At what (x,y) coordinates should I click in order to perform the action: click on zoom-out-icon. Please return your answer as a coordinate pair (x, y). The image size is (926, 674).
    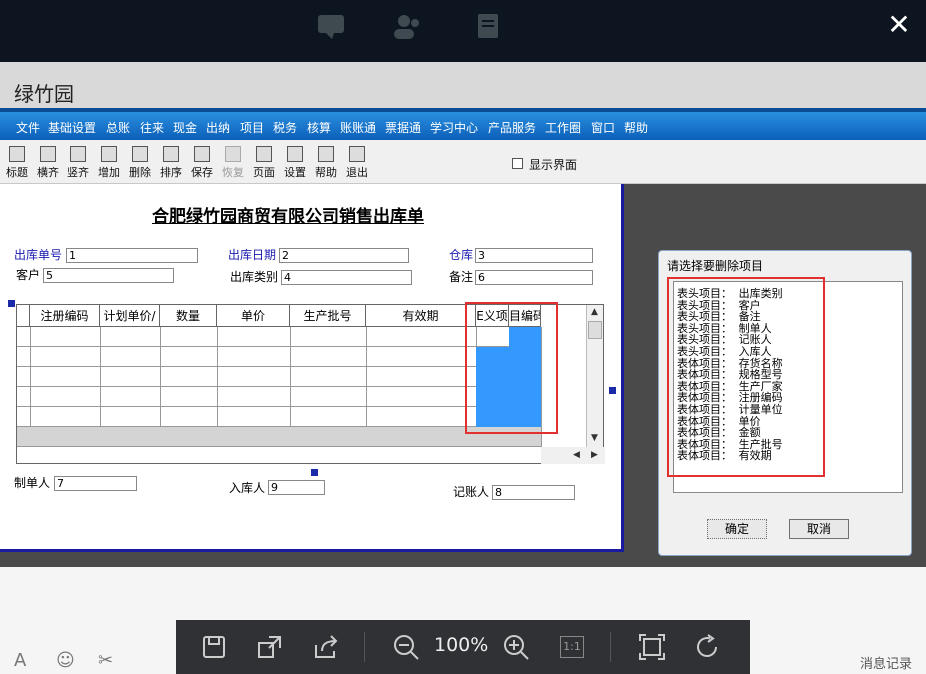
    Looking at the image, I should click on (406, 647).